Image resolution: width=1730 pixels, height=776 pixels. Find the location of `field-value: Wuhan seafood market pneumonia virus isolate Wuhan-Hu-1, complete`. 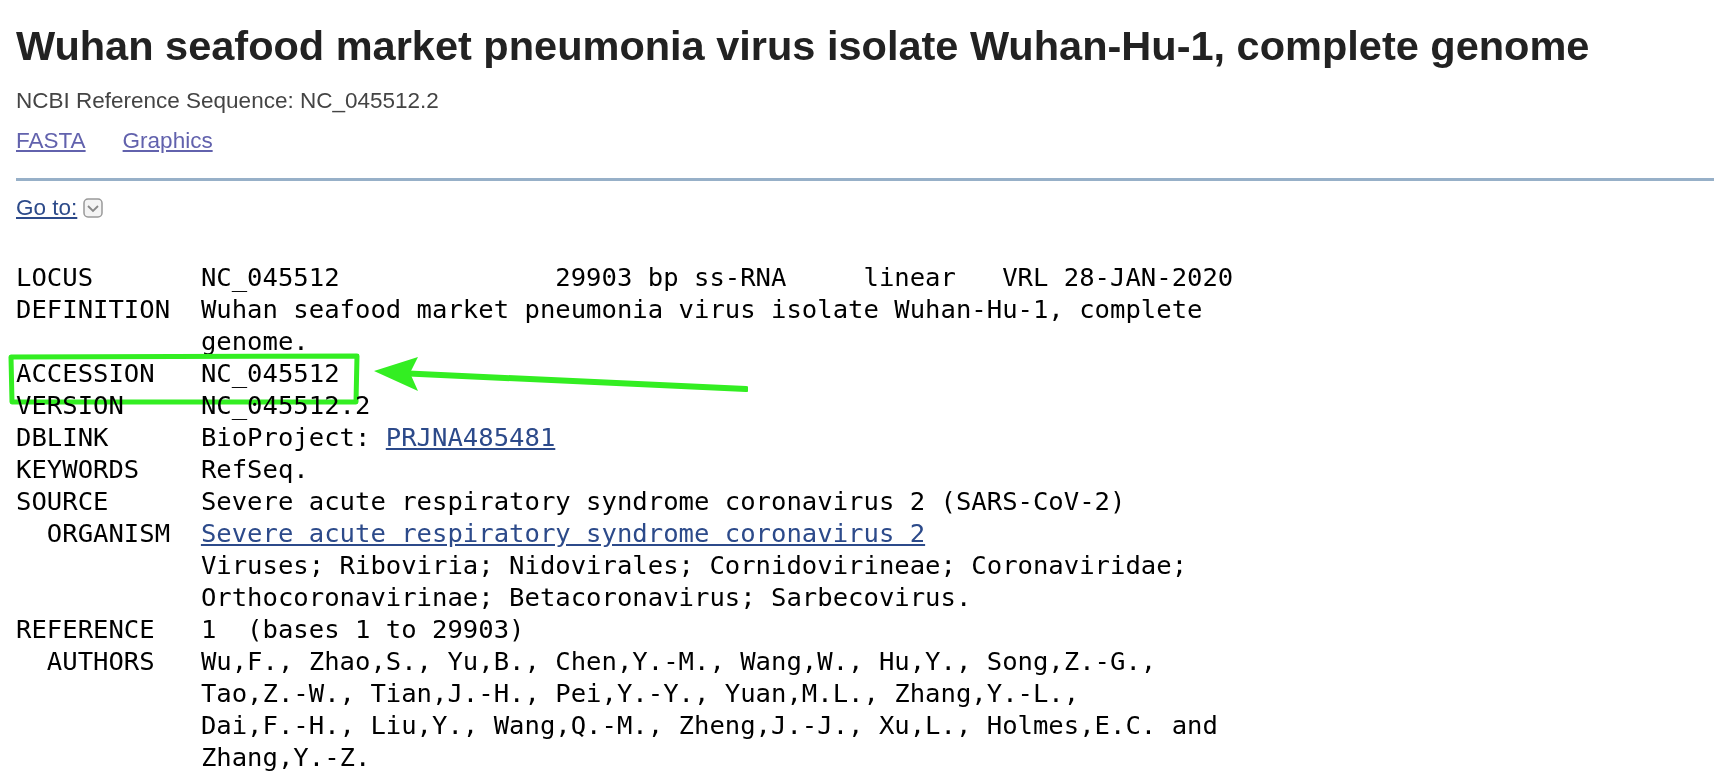

field-value: Wuhan seafood market pneumonia virus isolate Wuhan-Hu-1, complete is located at coordinates (701, 309).